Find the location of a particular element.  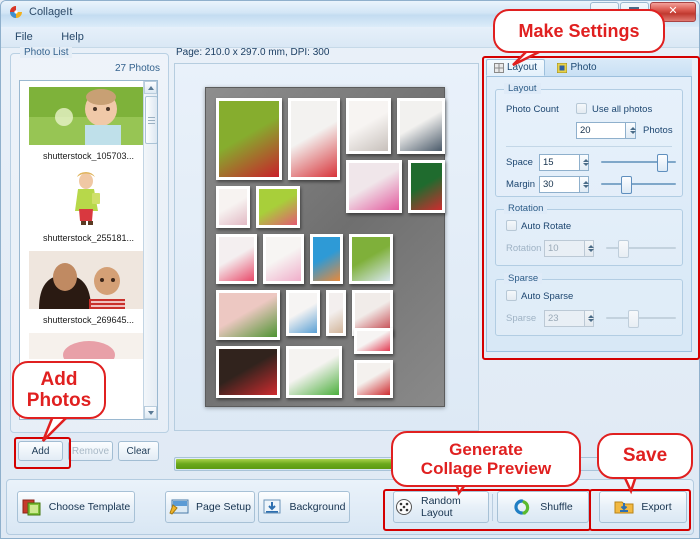

auto-sparse-checkbox is located at coordinates (511, 295).